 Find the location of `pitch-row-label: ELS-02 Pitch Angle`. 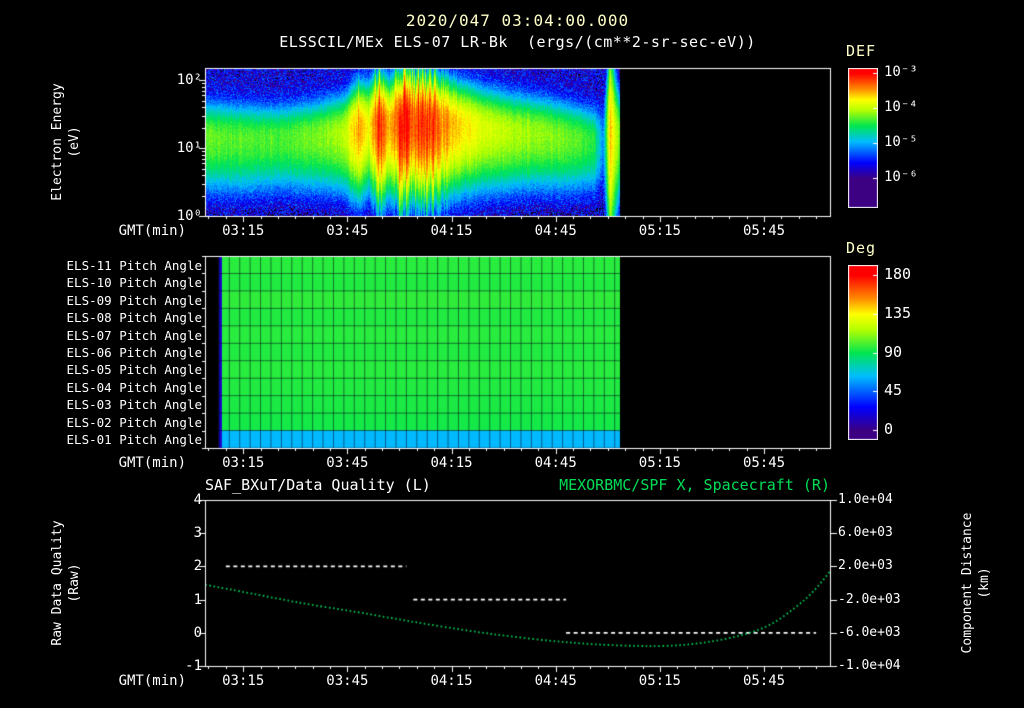

pitch-row-label: ELS-02 Pitch Angle is located at coordinates (134, 422).